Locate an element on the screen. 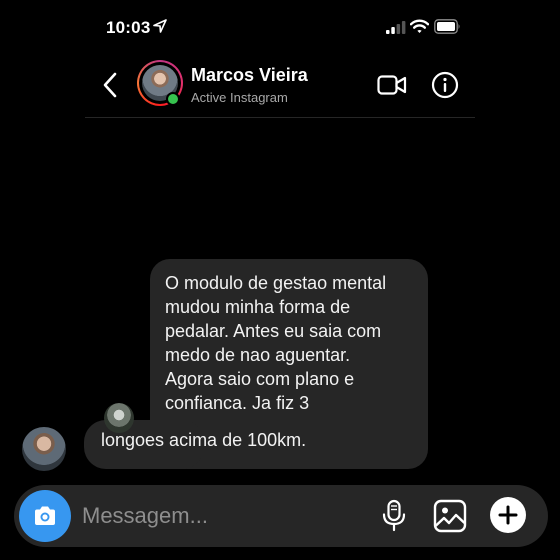  sender-avatar is located at coordinates (44, 449).